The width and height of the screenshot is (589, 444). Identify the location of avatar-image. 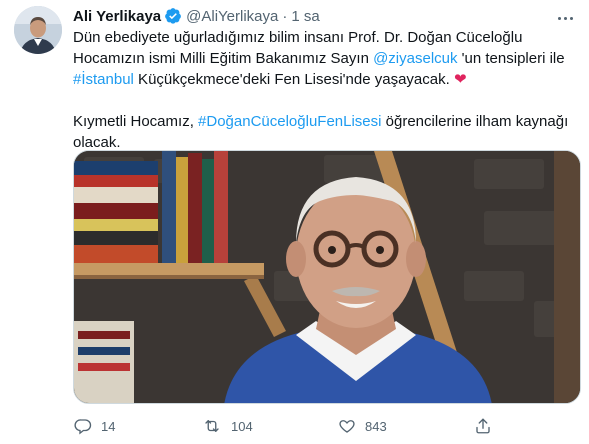
(38, 30).